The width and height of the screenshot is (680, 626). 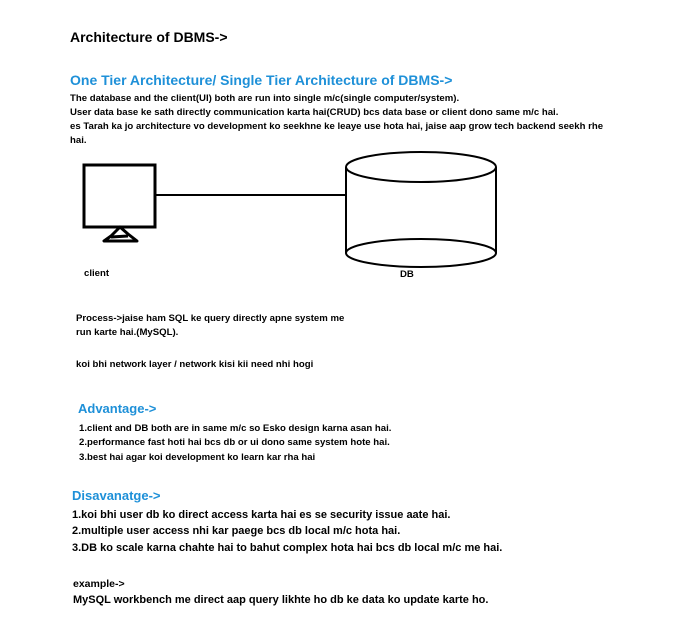 What do you see at coordinates (97, 273) in the screenshot?
I see `client-label: client` at bounding box center [97, 273].